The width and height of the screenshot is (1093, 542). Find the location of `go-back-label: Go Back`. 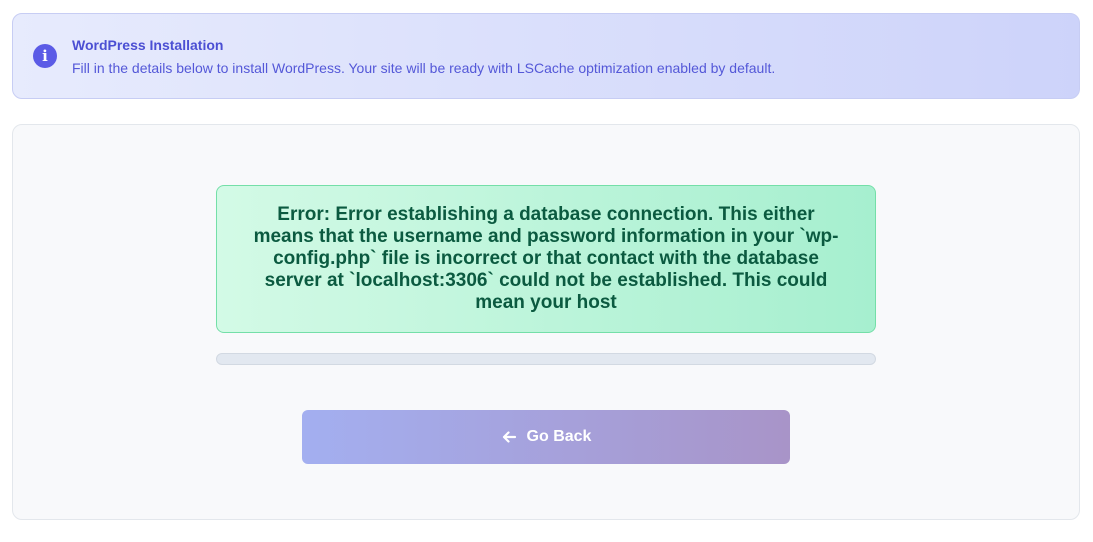

go-back-label: Go Back is located at coordinates (559, 436).